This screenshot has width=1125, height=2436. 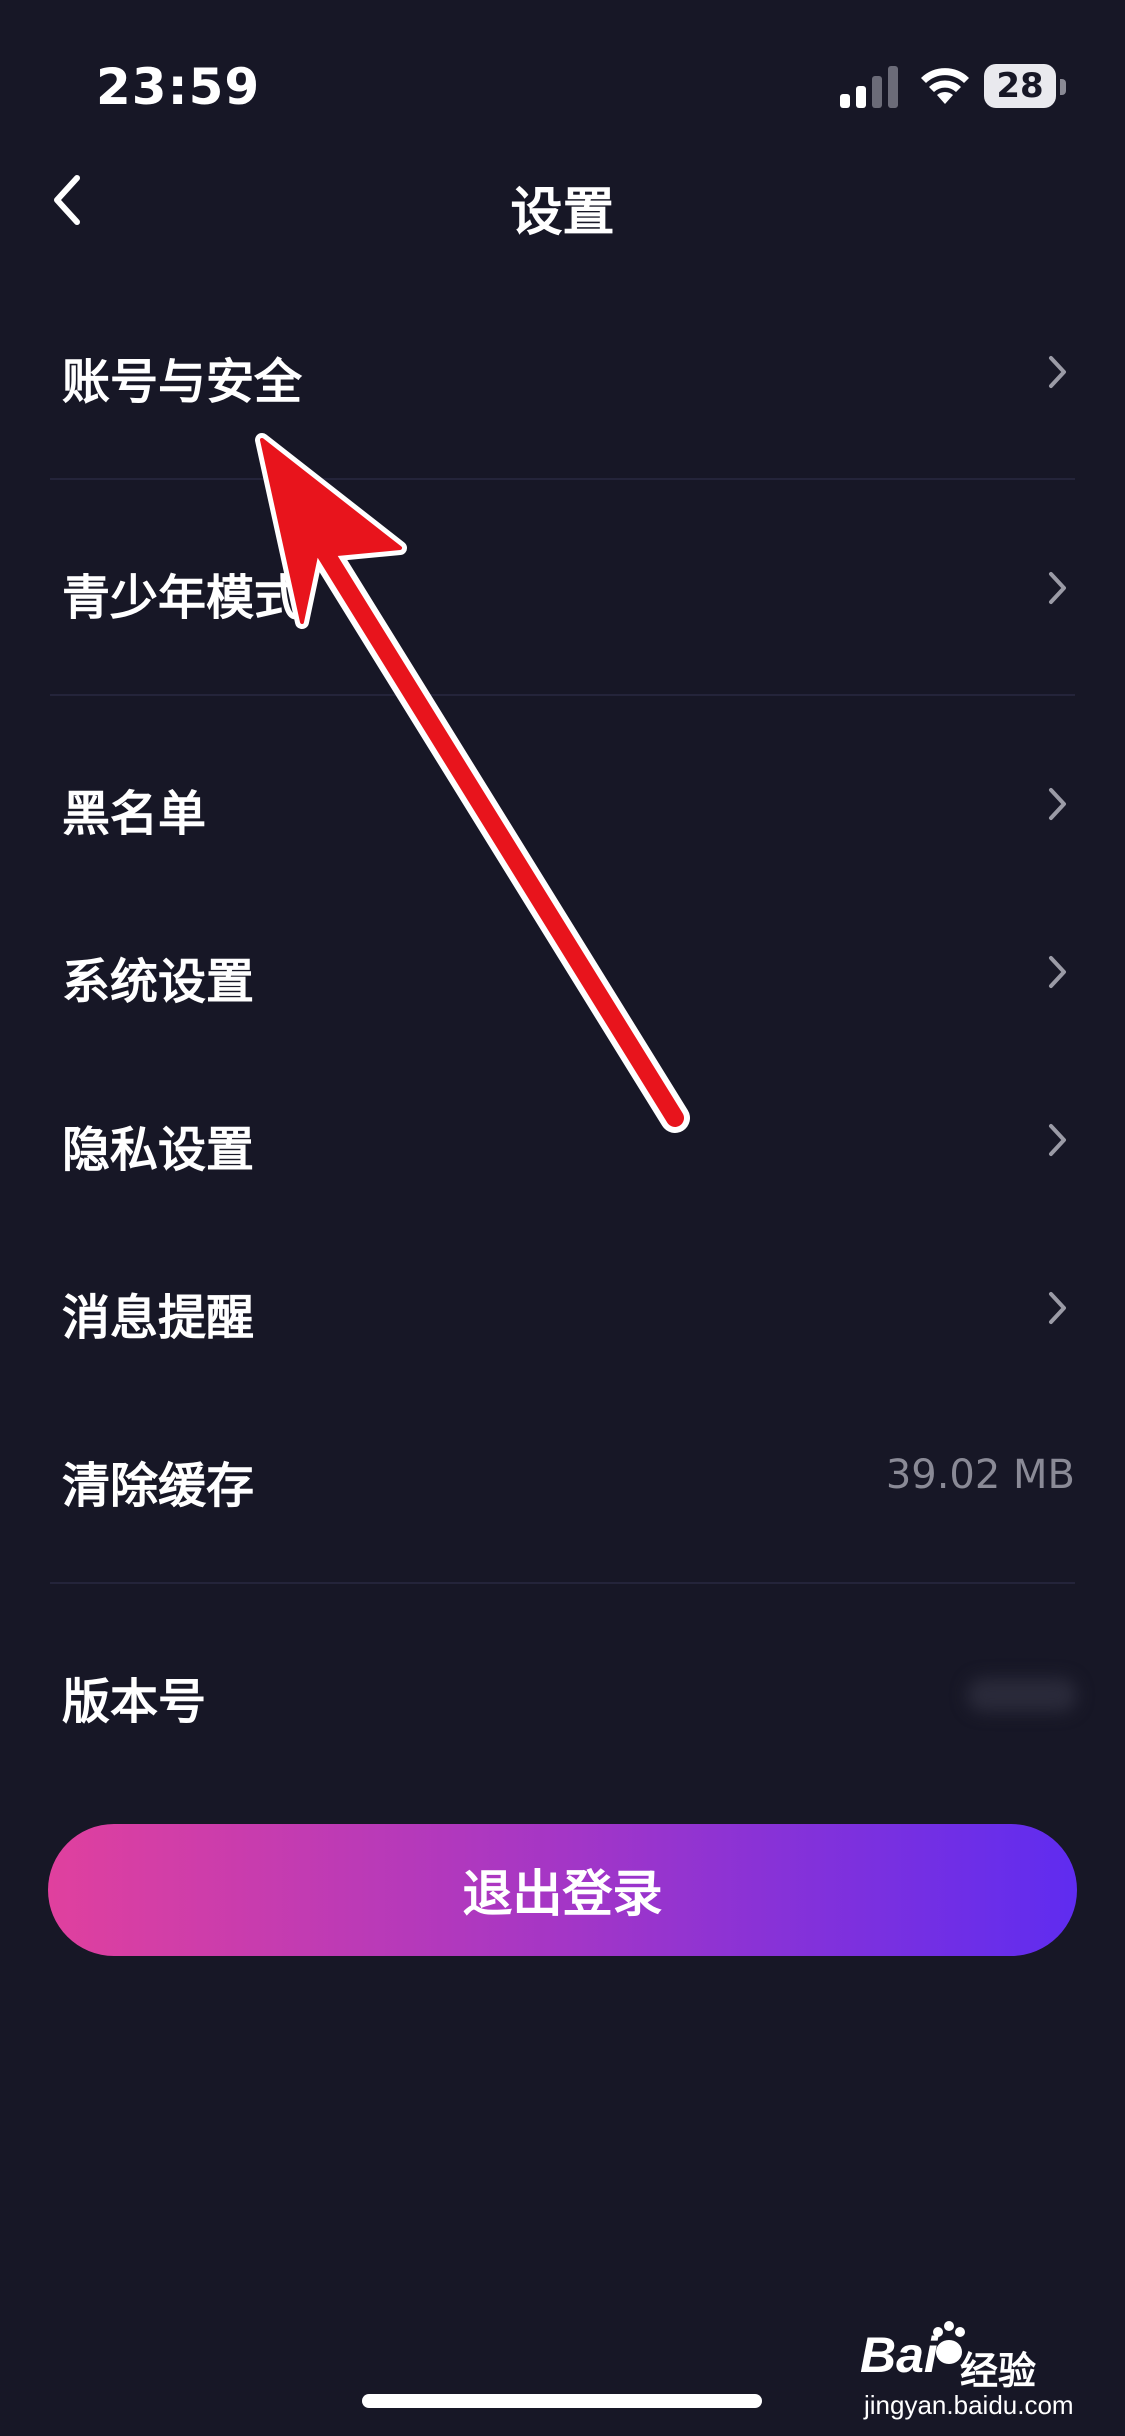 I want to click on cache-size-value: 39.02 MB, so click(x=980, y=1475).